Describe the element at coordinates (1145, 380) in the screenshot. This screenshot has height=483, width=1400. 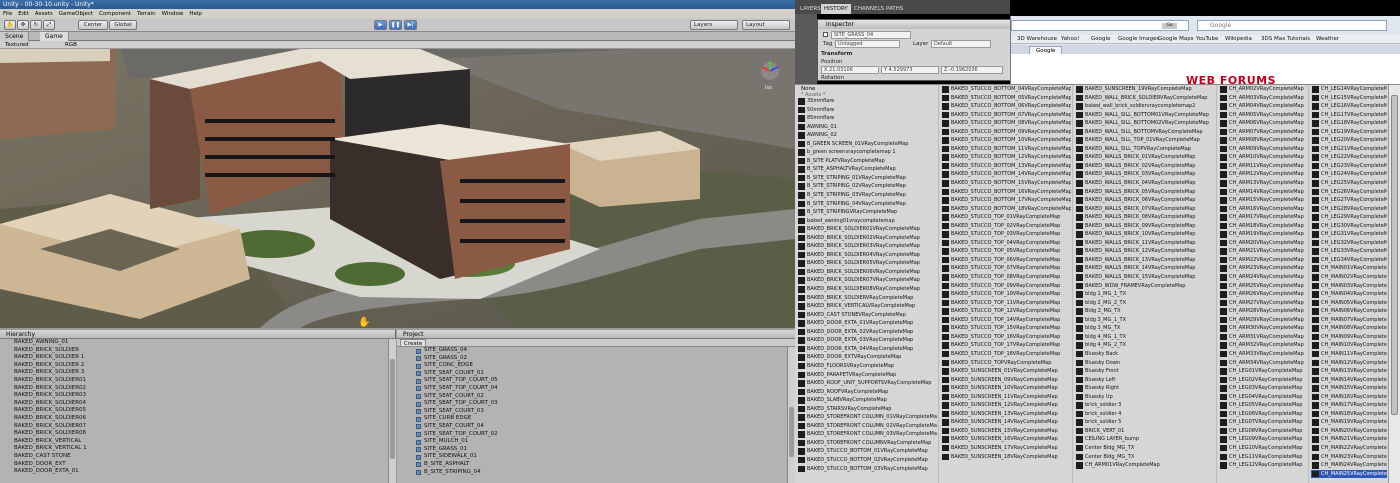
I see `texture-item: Bluesky Left` at that location.